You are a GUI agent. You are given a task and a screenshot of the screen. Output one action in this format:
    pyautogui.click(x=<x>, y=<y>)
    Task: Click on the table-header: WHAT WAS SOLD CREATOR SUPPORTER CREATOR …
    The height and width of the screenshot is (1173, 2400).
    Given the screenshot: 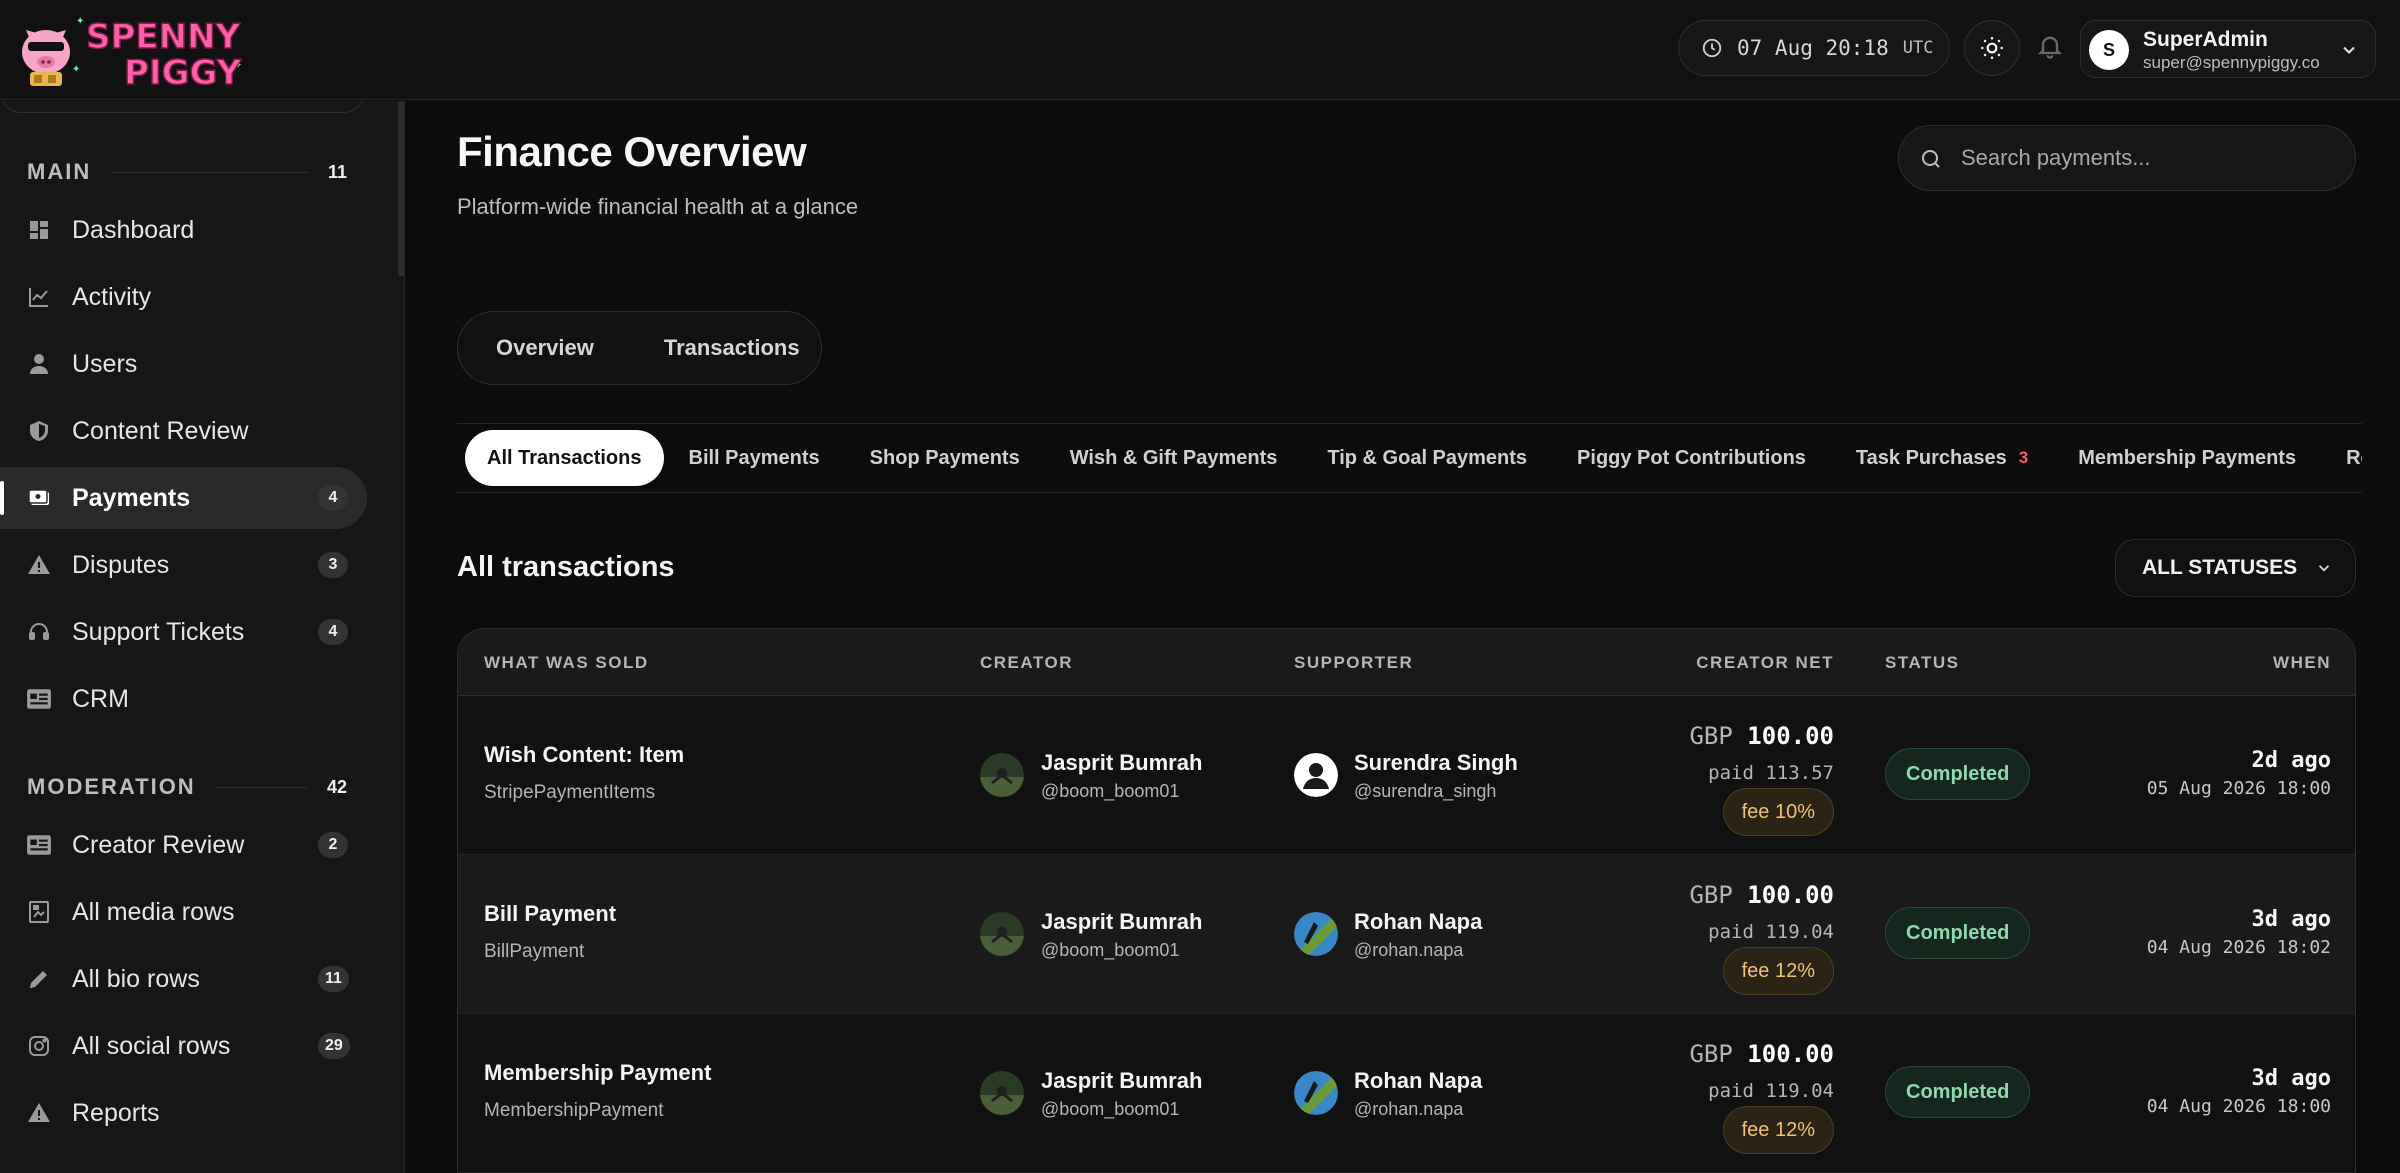 What is the action you would take?
    pyautogui.click(x=1406, y=662)
    